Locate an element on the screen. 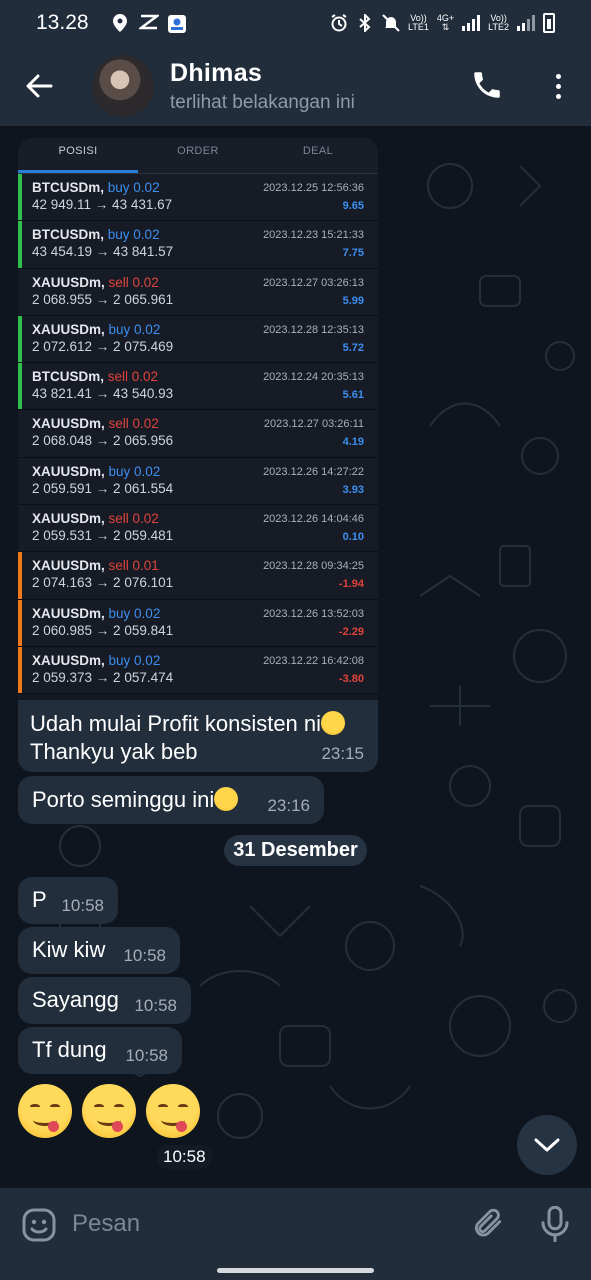 The width and height of the screenshot is (591, 1280). contact-avatar is located at coordinates (123, 86).